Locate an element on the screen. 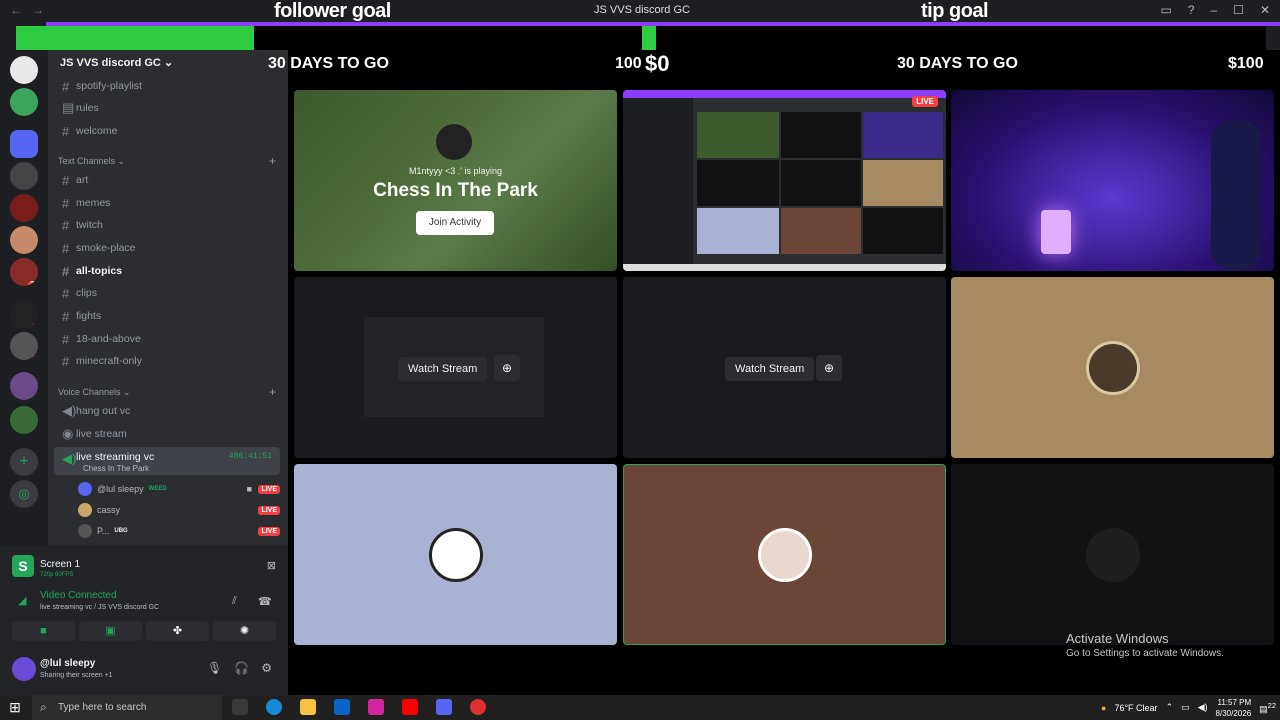  server-icon: 1 is located at coordinates (24, 314).